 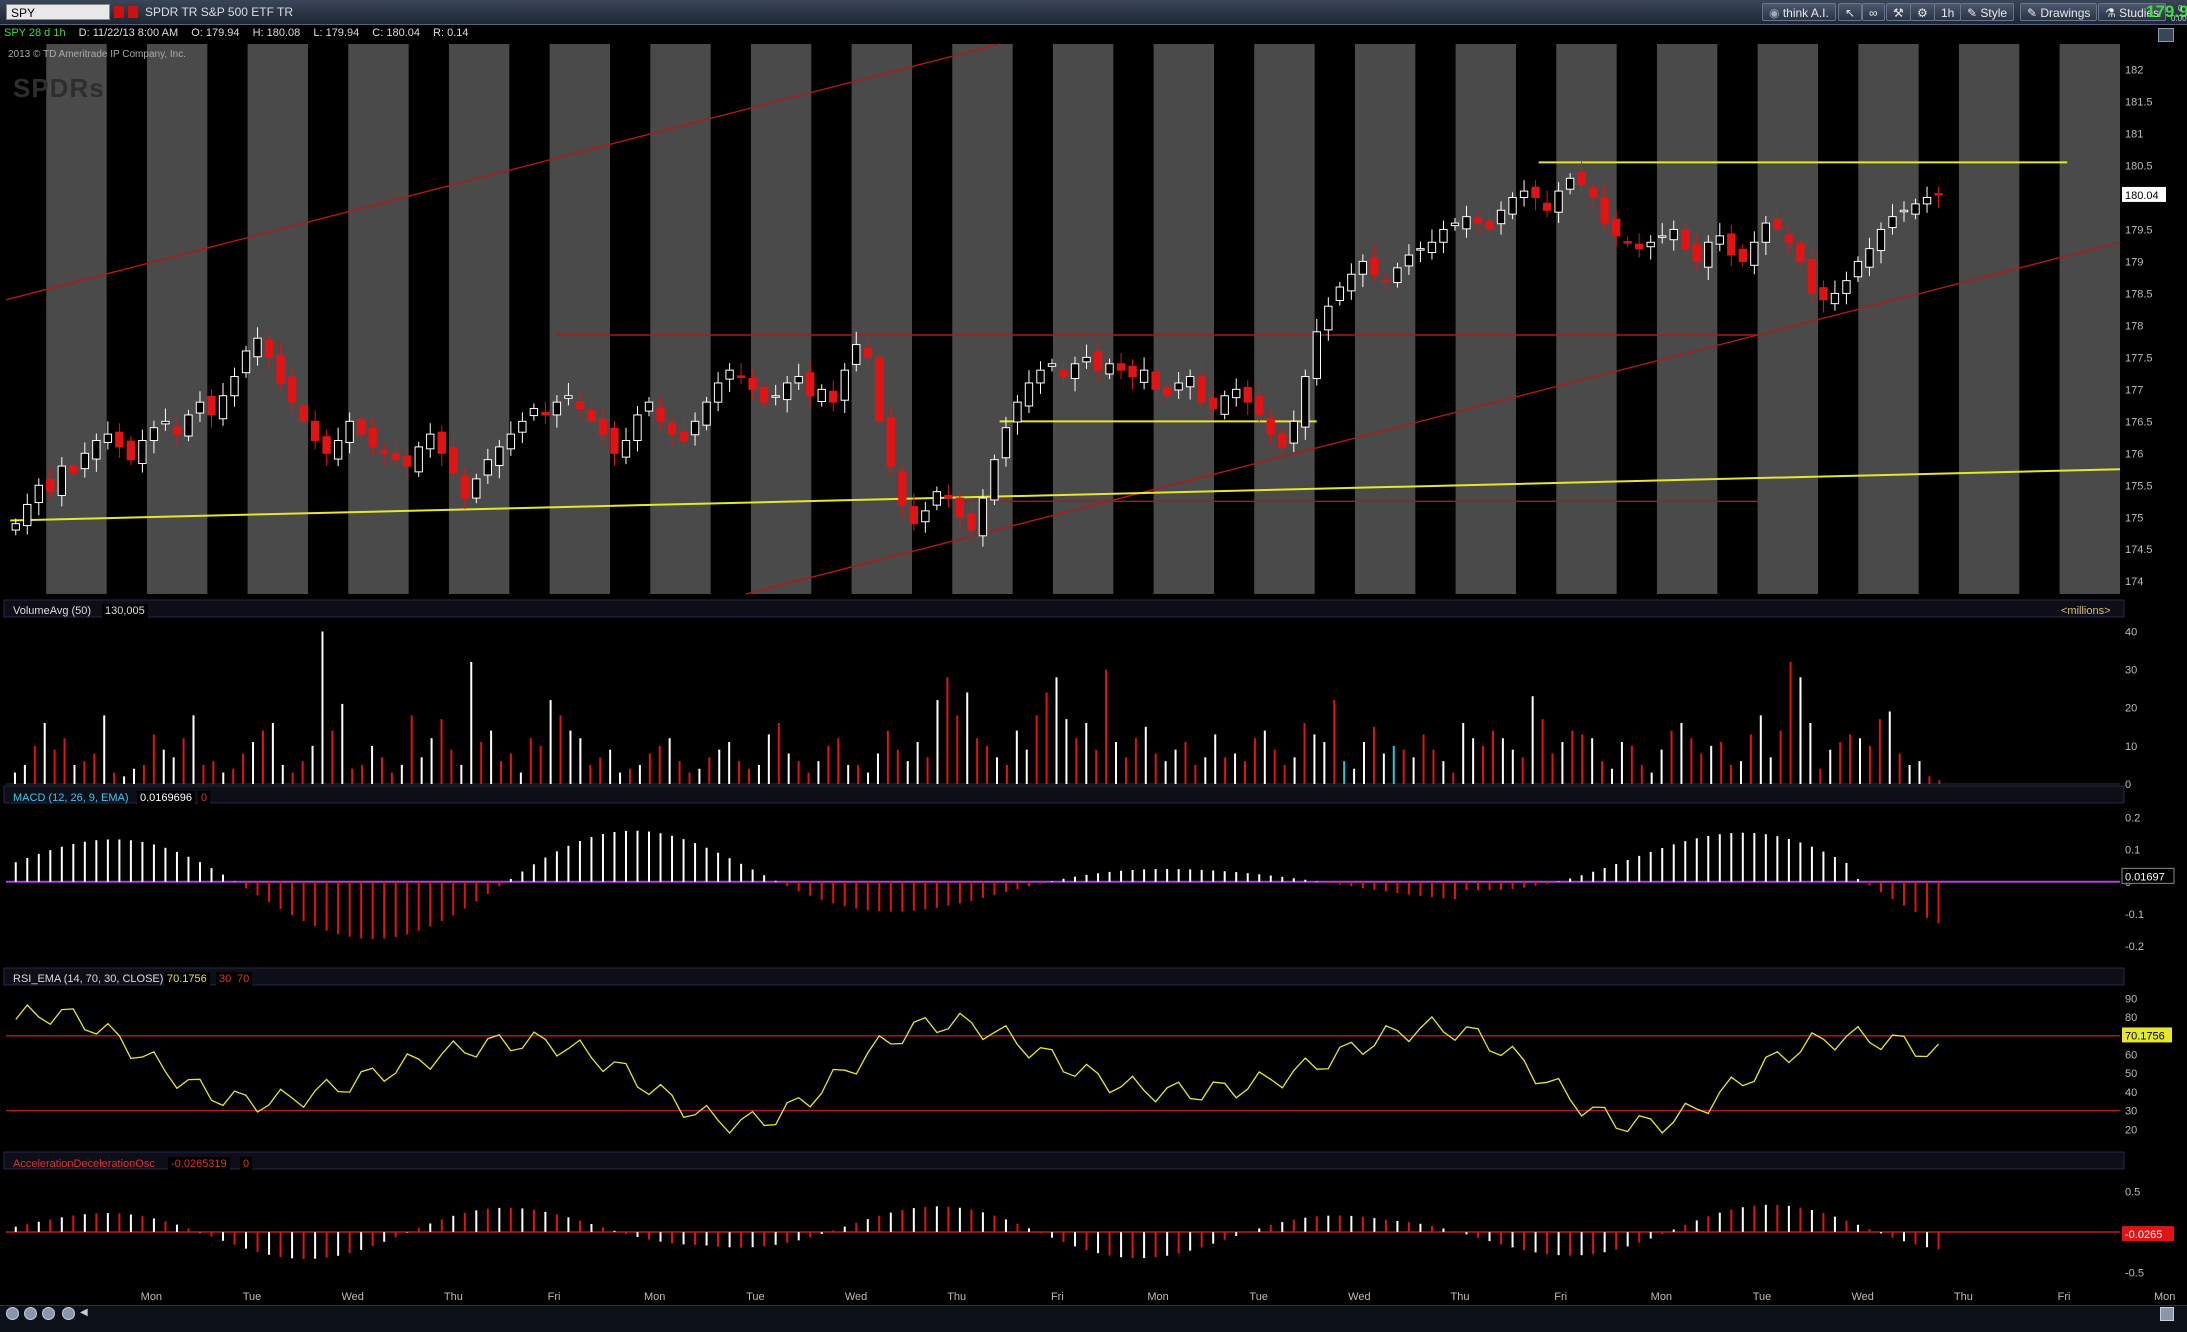 What do you see at coordinates (1064, 794) in the screenshot?
I see `panel-header-strip` at bounding box center [1064, 794].